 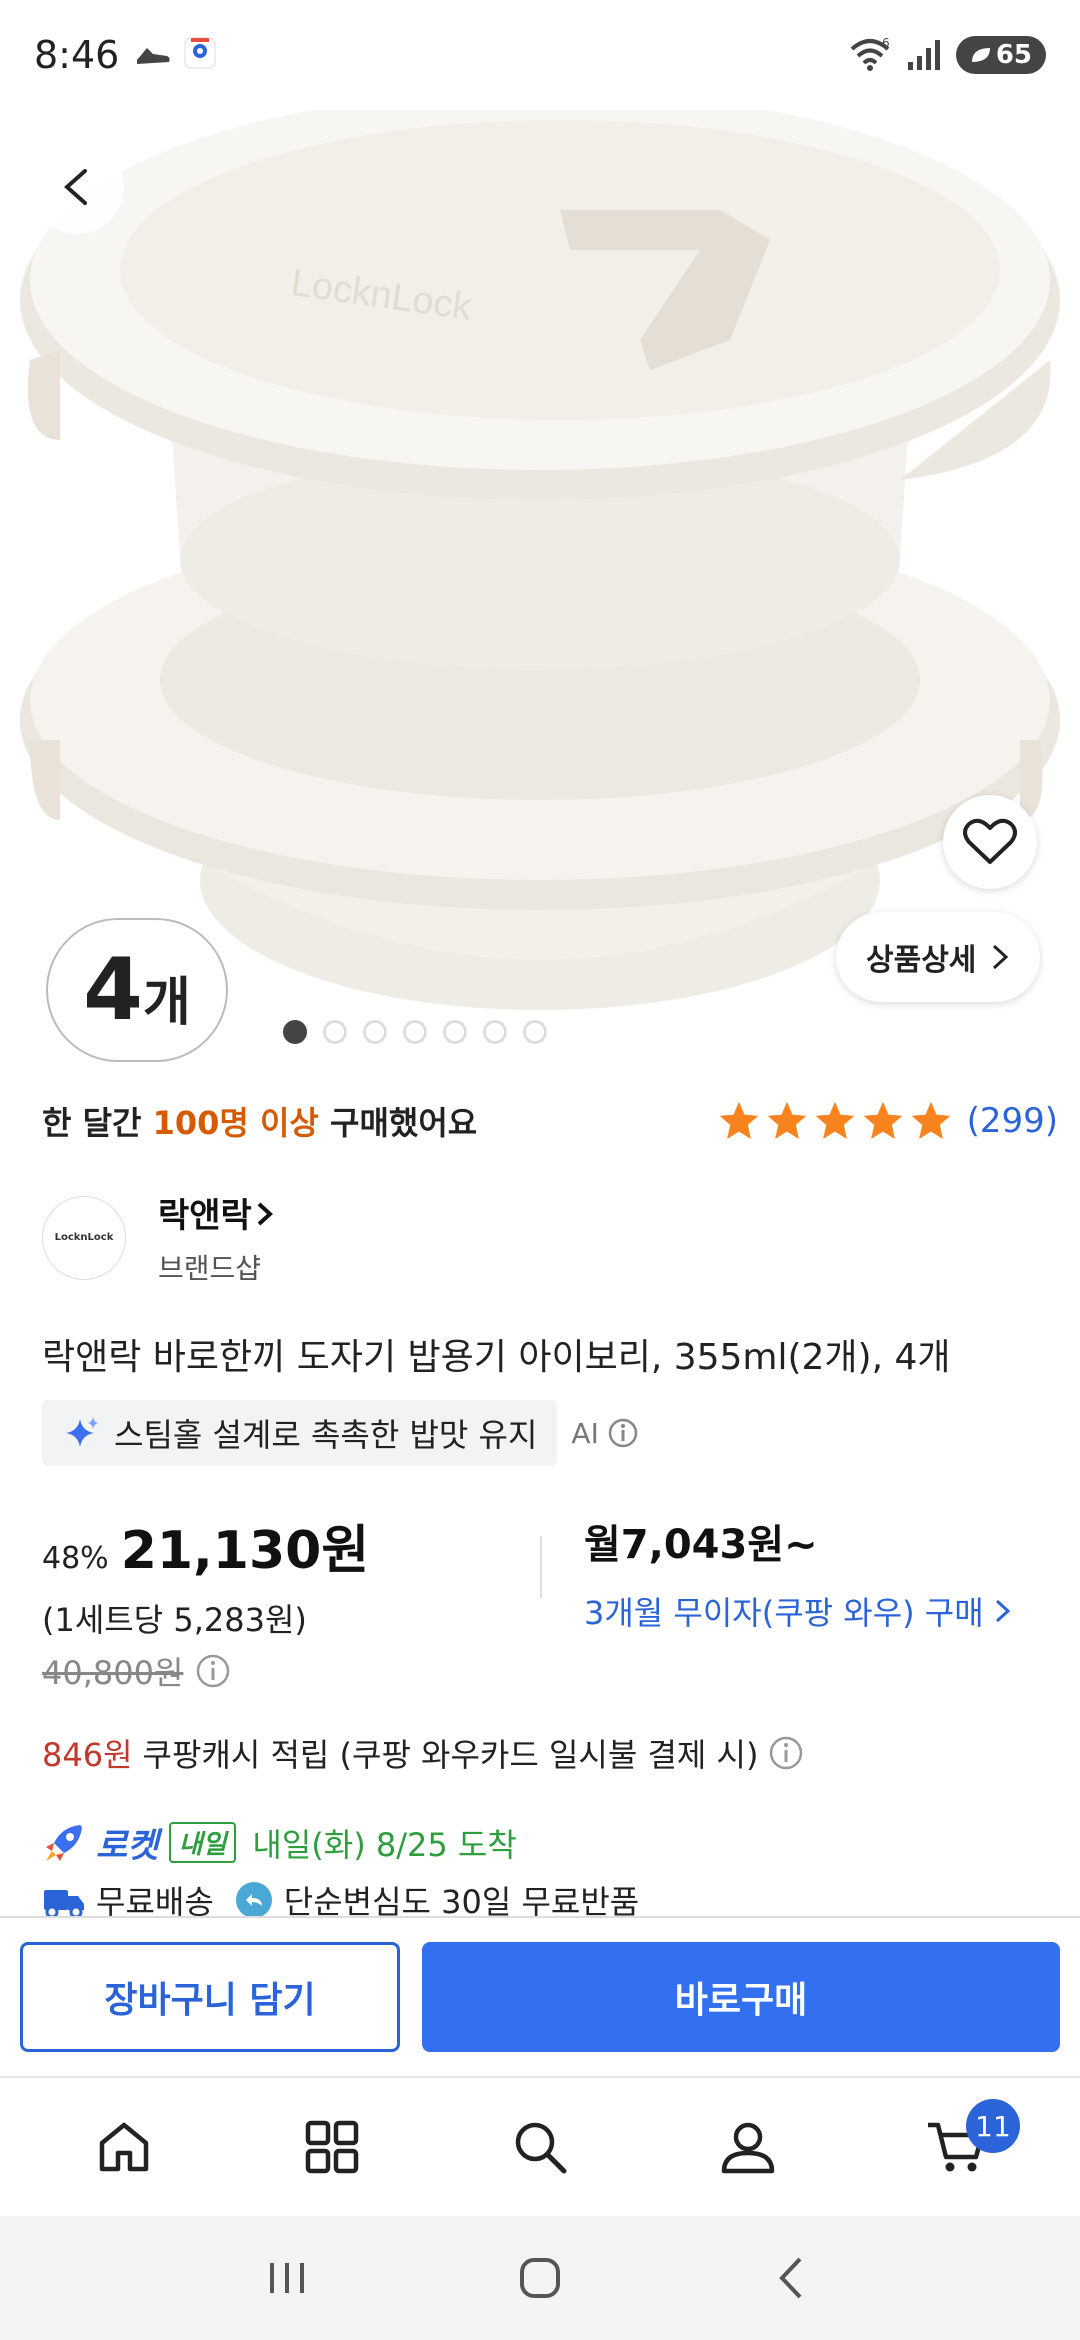 I want to click on status-bar: 8:46 6 65, so click(x=540, y=55).